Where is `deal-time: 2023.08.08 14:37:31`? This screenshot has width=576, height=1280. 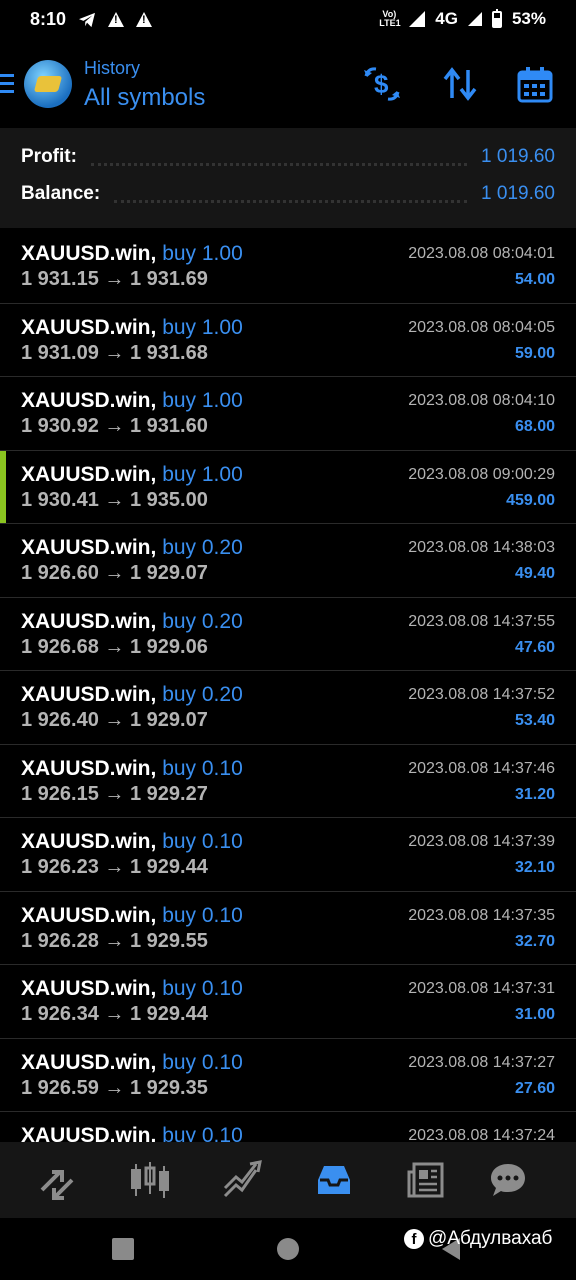 deal-time: 2023.08.08 14:37:31 is located at coordinates (481, 988).